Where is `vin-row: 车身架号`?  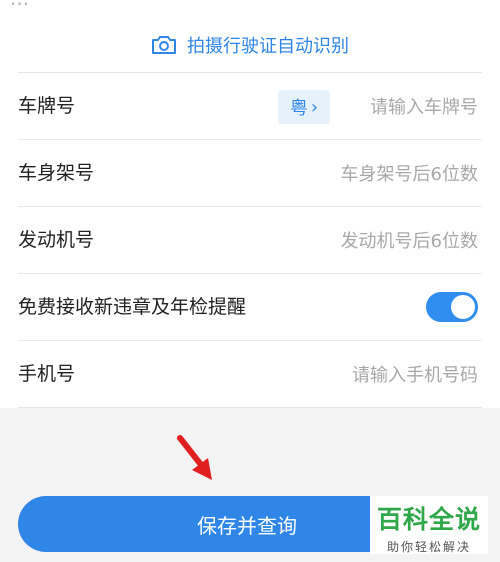 vin-row: 车身架号 is located at coordinates (250, 173).